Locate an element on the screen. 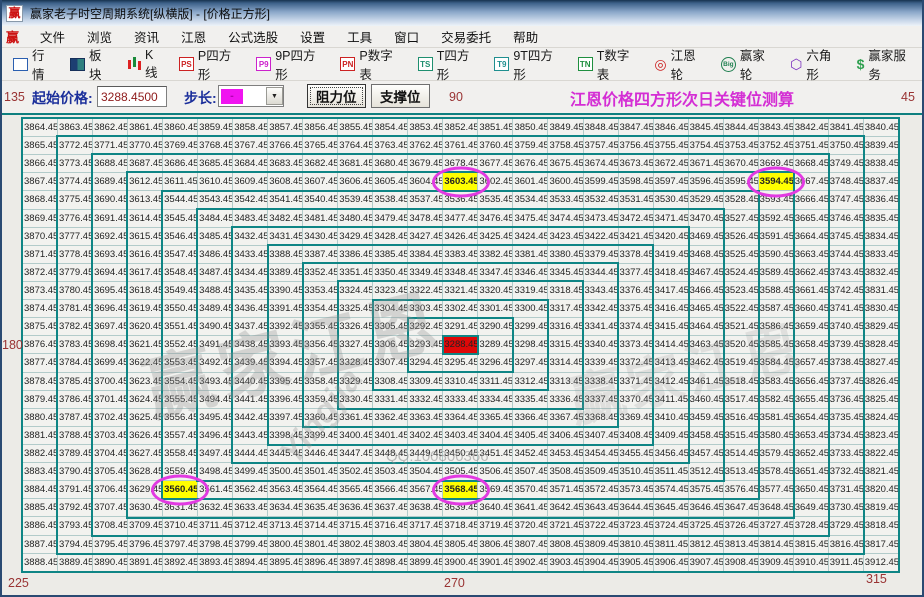 This screenshot has height=597, width=924. price-cell: 3684.45 is located at coordinates (250, 164).